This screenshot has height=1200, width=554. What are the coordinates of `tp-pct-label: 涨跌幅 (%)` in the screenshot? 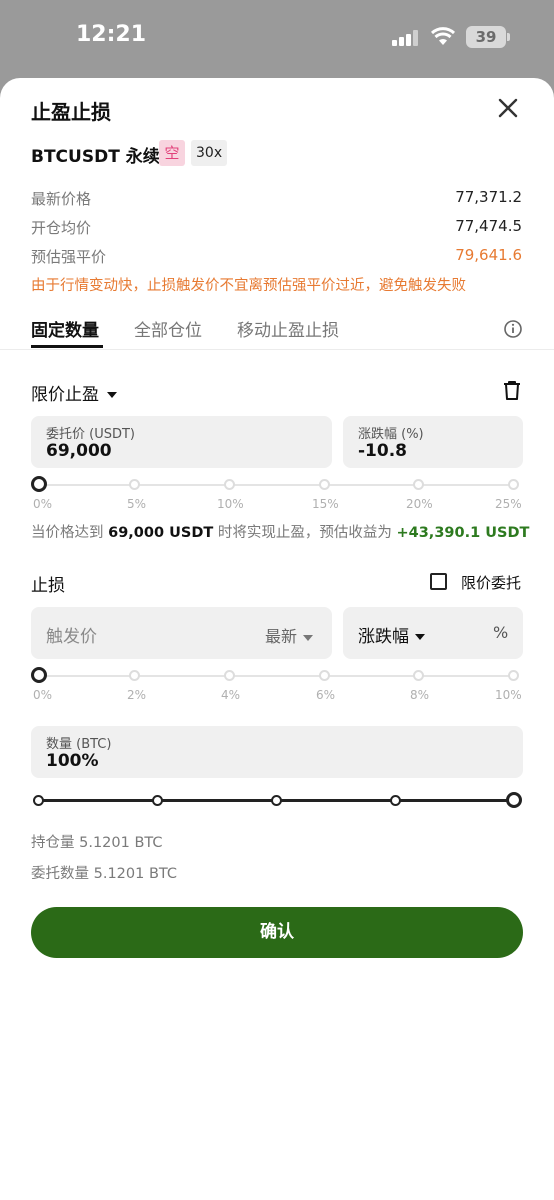 It's located at (391, 434).